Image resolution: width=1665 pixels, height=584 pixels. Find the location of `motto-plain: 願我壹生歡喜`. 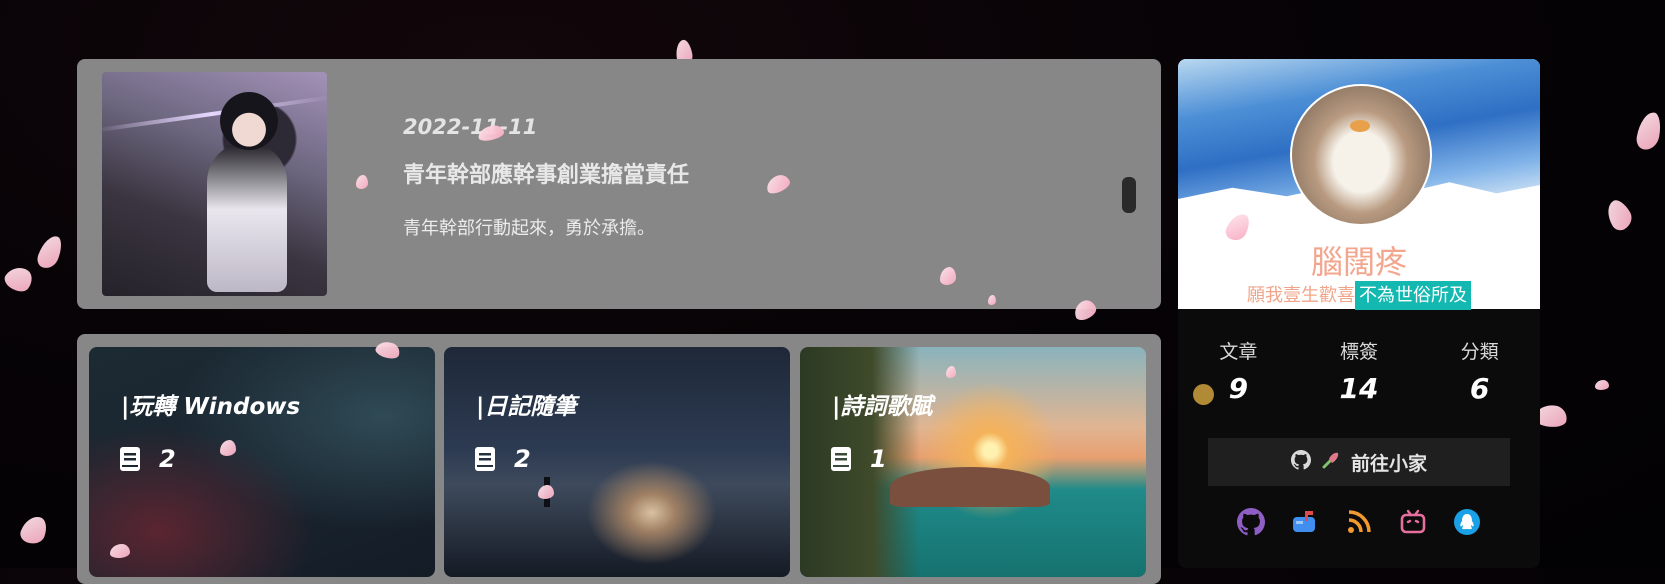

motto-plain: 願我壹生歡喜 is located at coordinates (1301, 295).